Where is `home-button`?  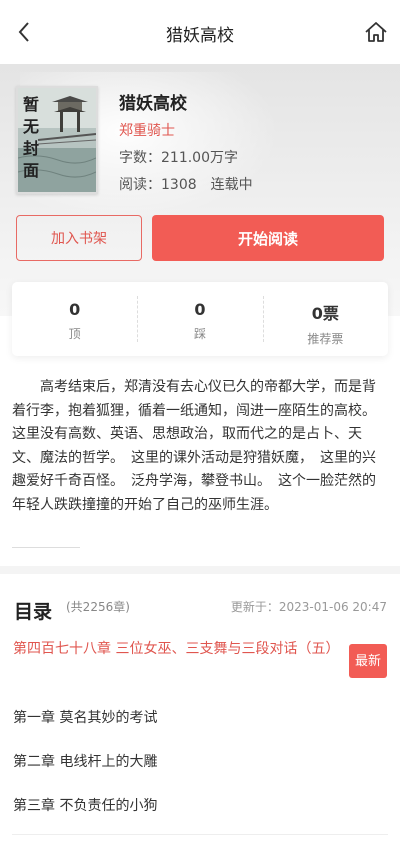 home-button is located at coordinates (376, 32).